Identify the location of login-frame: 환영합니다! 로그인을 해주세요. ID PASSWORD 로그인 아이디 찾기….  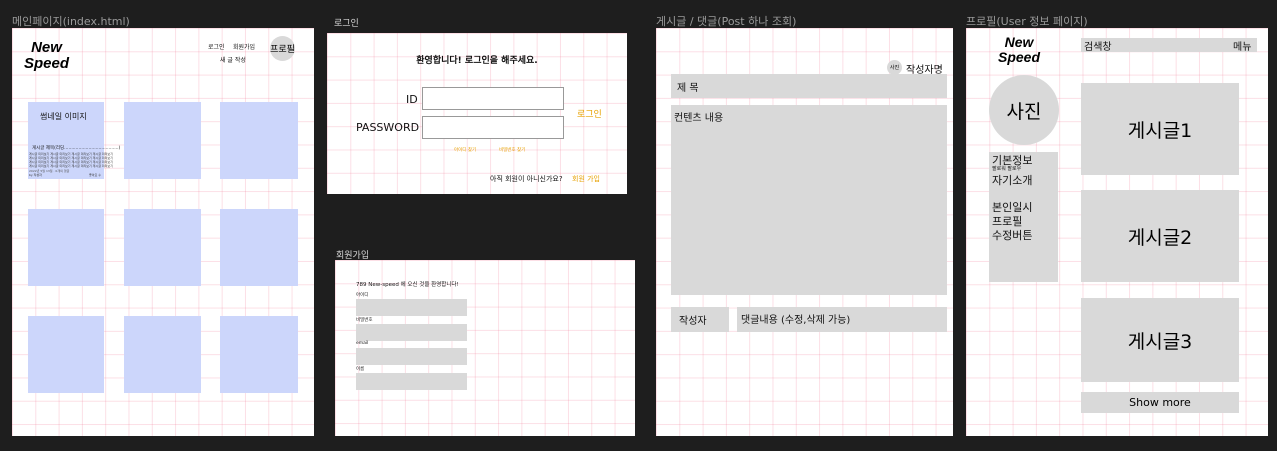
(477, 113).